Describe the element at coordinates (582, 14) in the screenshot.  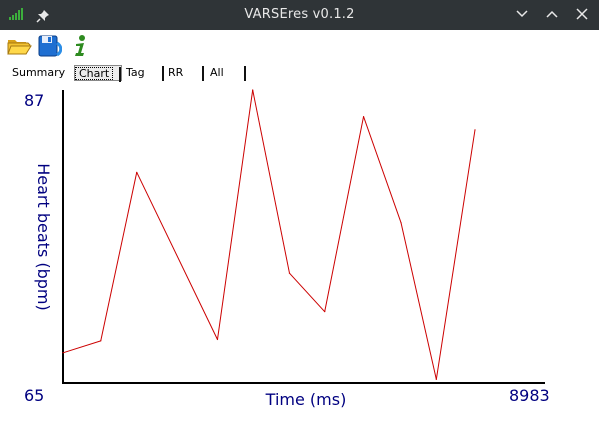
I see `close-icon` at that location.